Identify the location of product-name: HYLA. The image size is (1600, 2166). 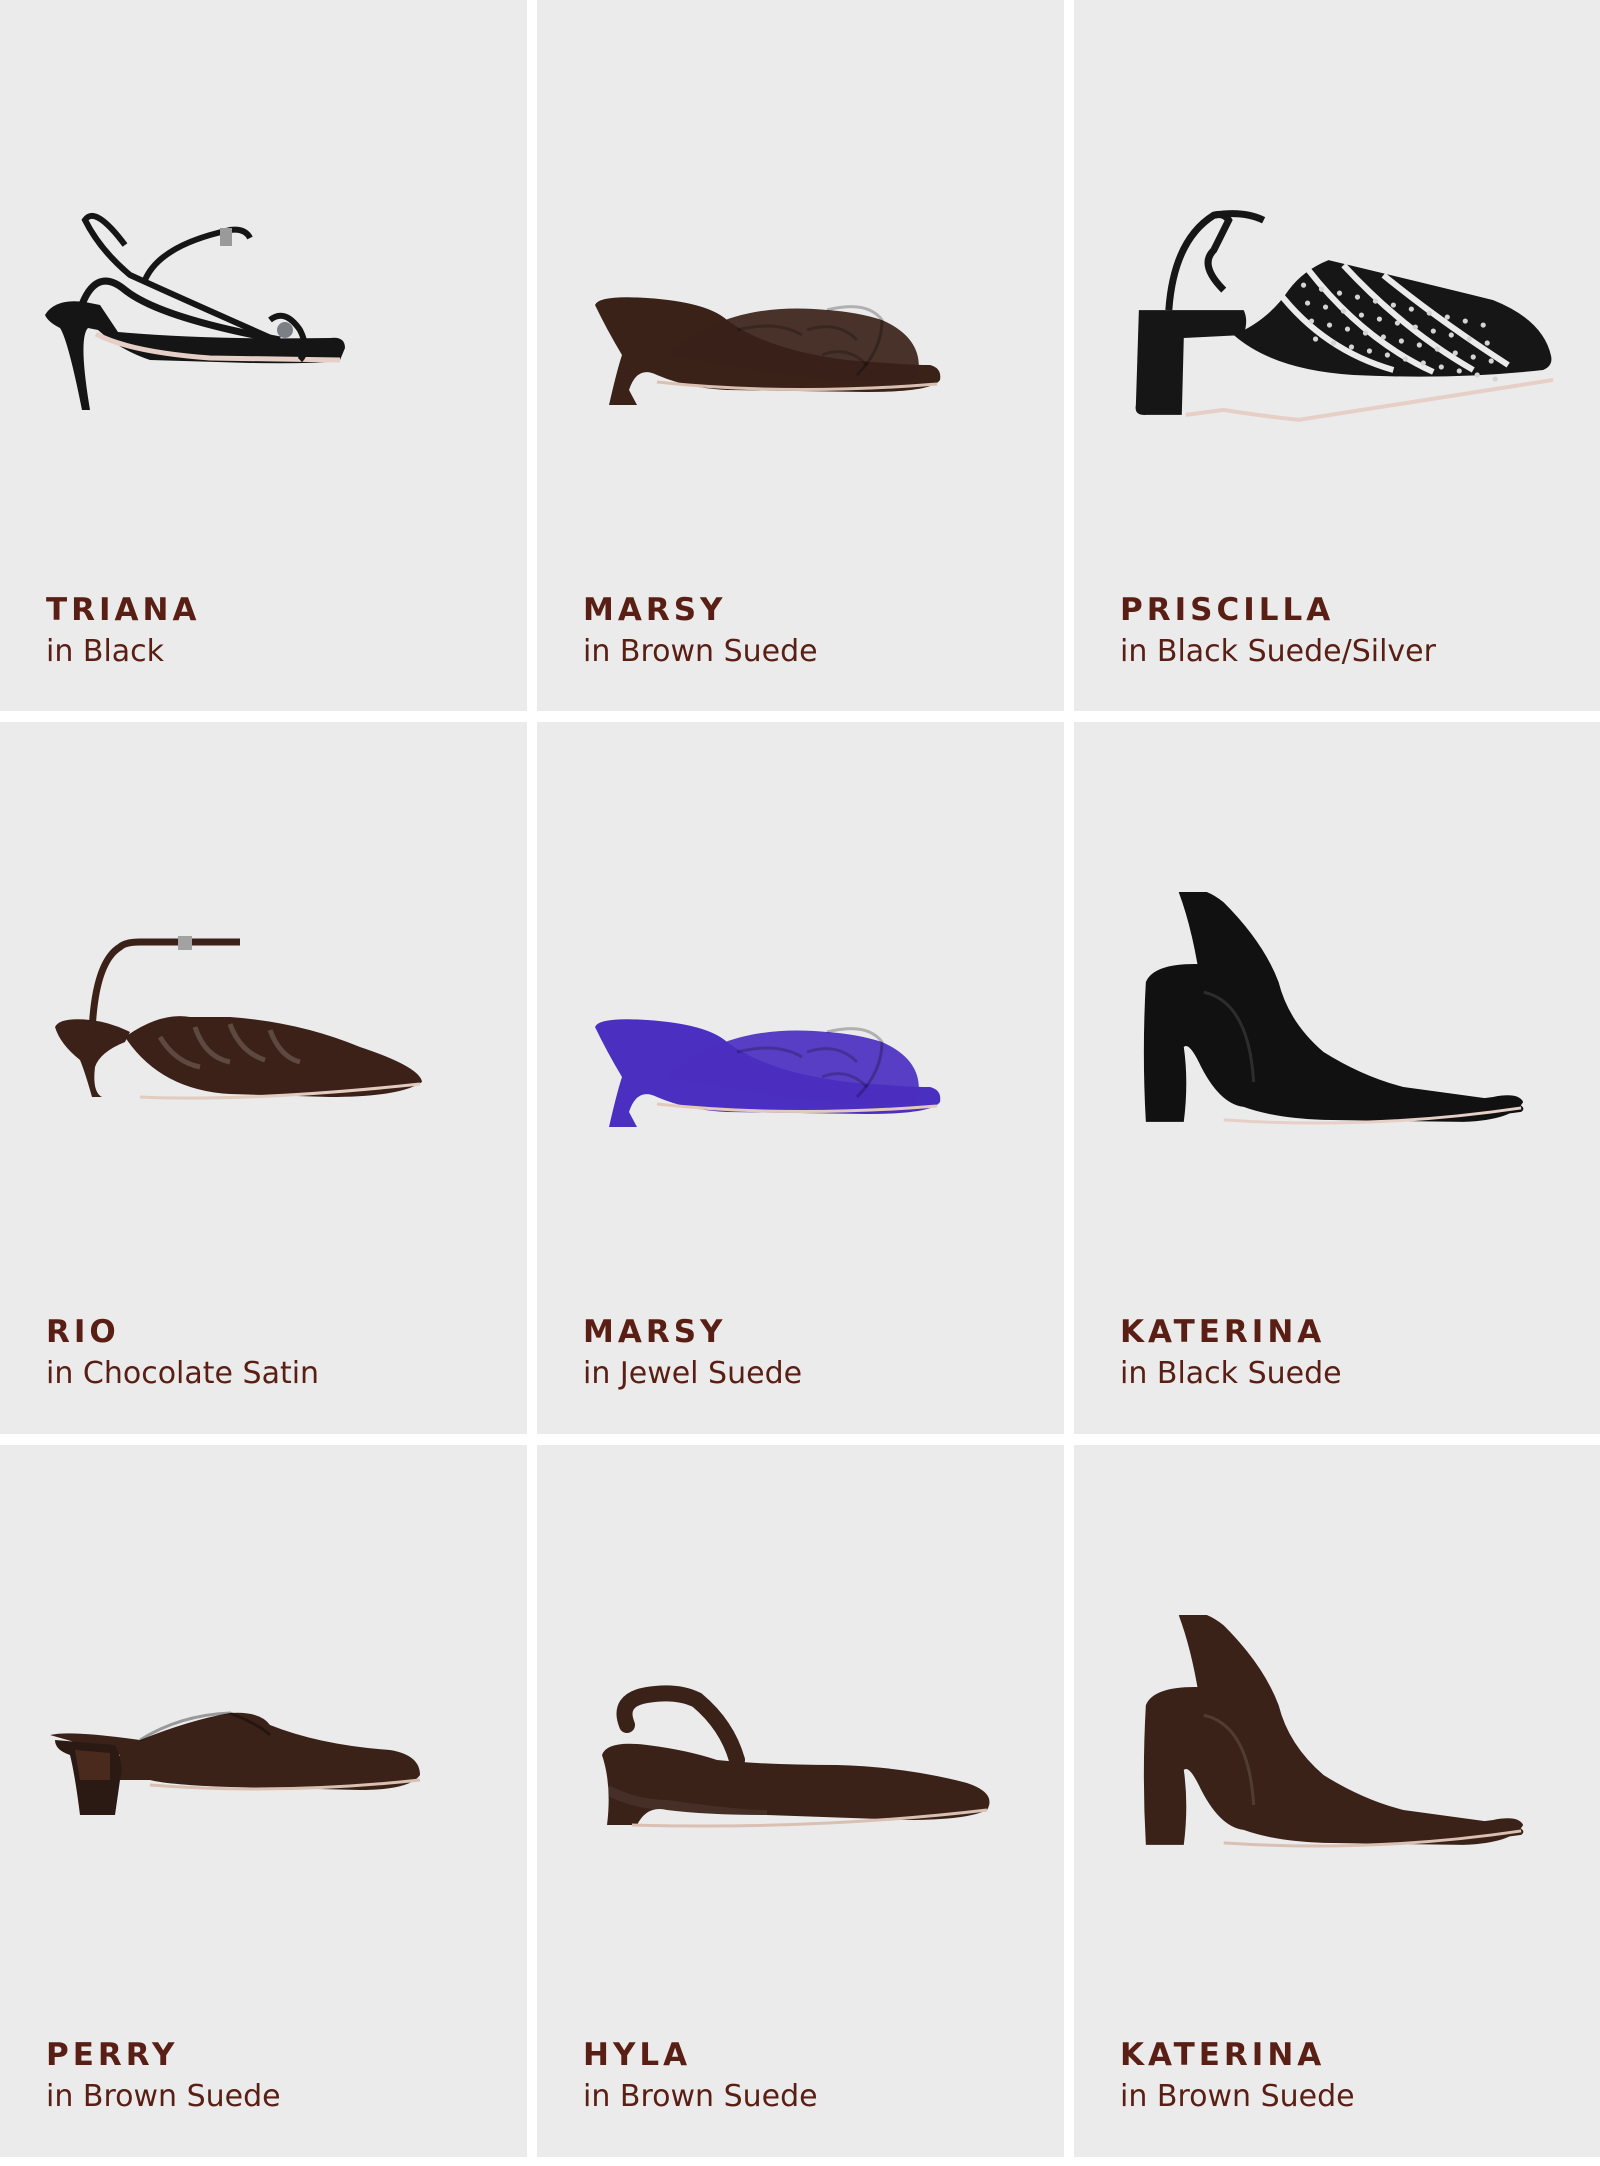
(637, 2055).